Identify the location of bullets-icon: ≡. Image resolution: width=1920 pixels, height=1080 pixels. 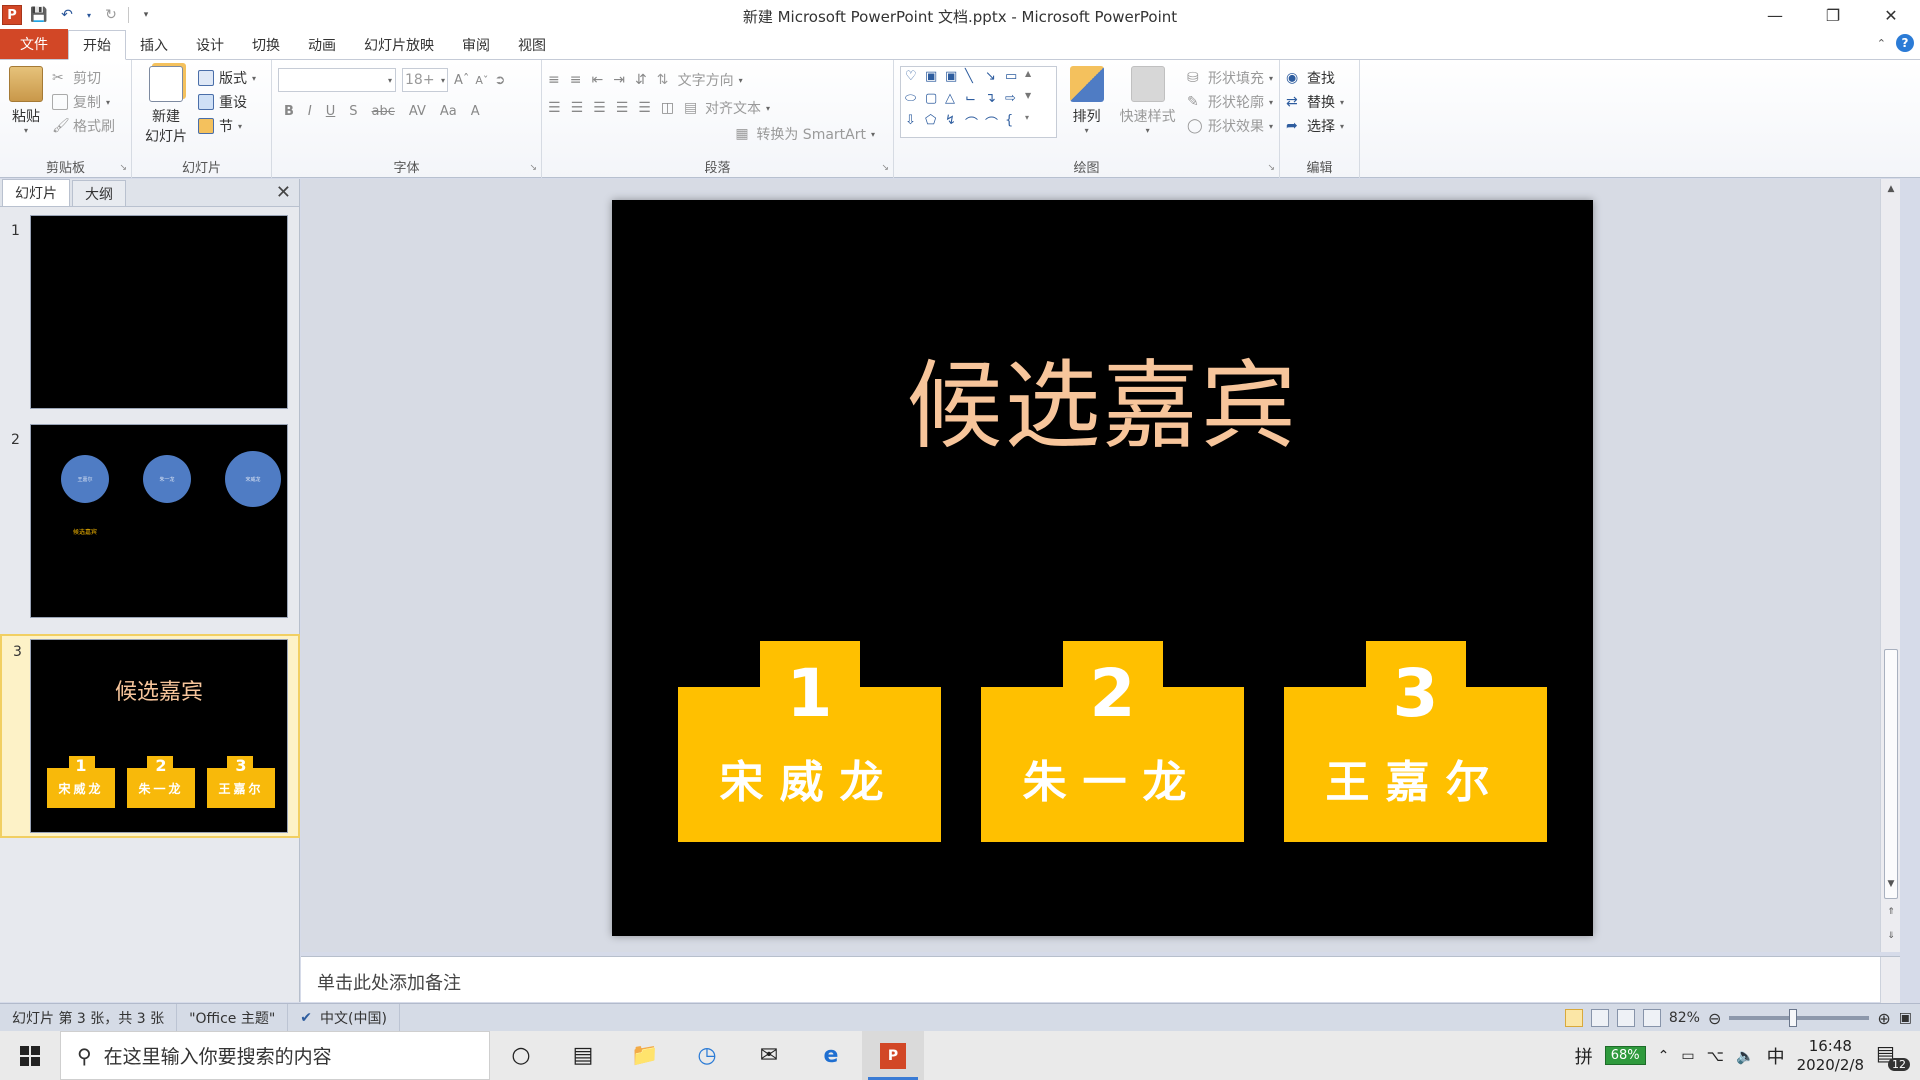
(554, 80).